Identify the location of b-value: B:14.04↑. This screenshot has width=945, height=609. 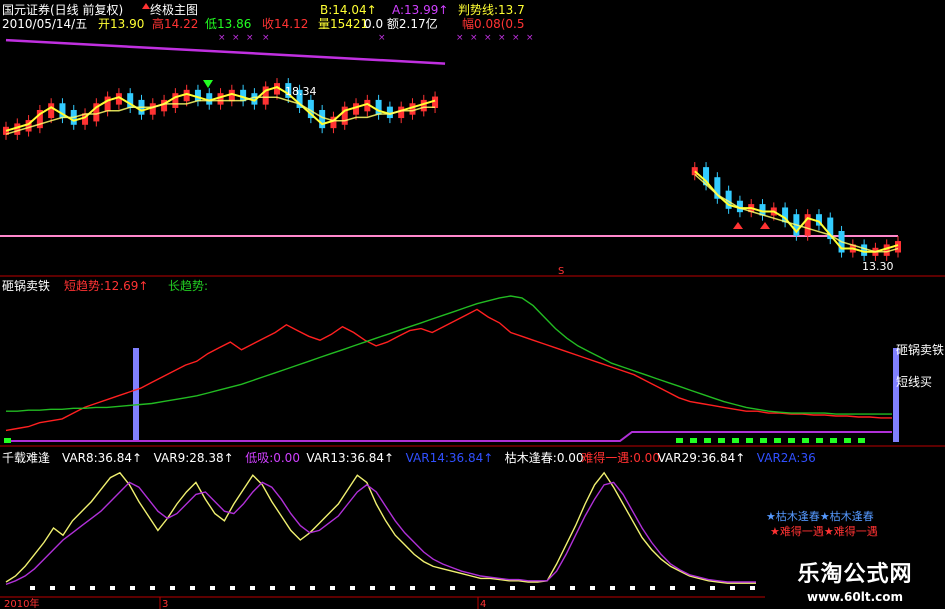
(348, 10).